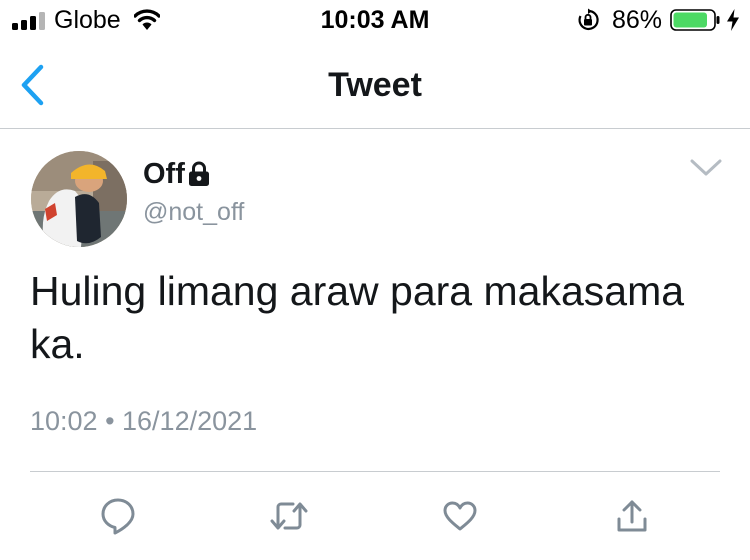 The width and height of the screenshot is (750, 560). I want to click on display-name: Off, so click(164, 174).